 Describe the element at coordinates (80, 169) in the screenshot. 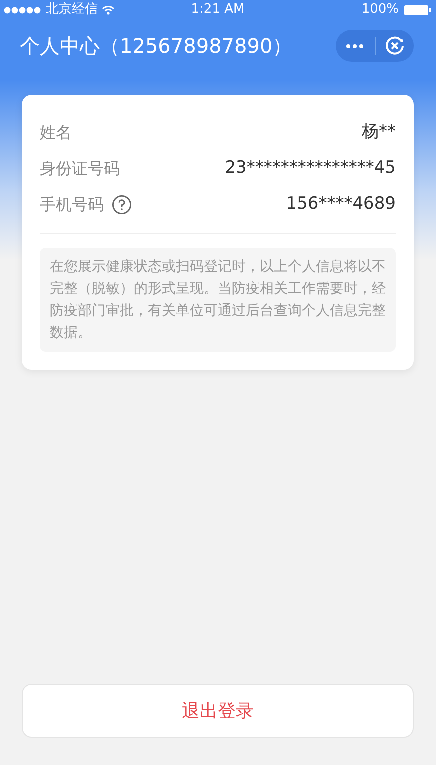

I see `field-label: 身份证号码` at that location.